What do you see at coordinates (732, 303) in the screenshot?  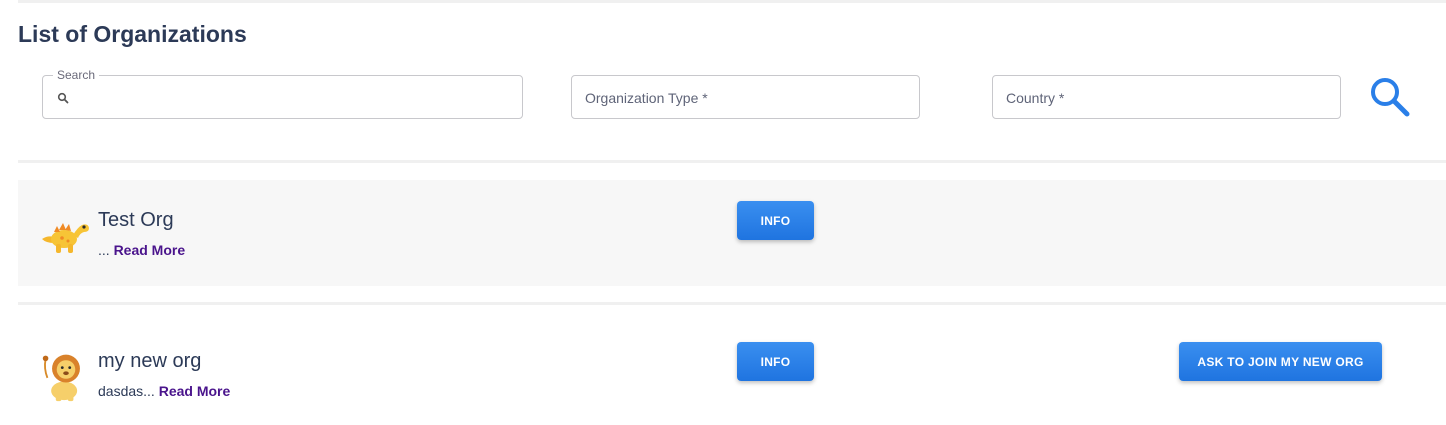 I see `rows-divider` at bounding box center [732, 303].